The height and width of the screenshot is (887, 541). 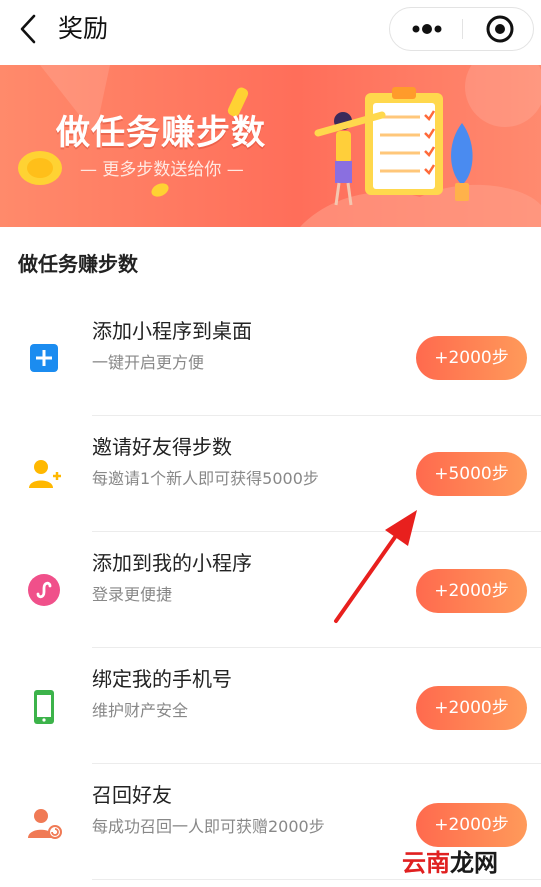 What do you see at coordinates (132, 795) in the screenshot?
I see `task-label: 召回好友` at bounding box center [132, 795].